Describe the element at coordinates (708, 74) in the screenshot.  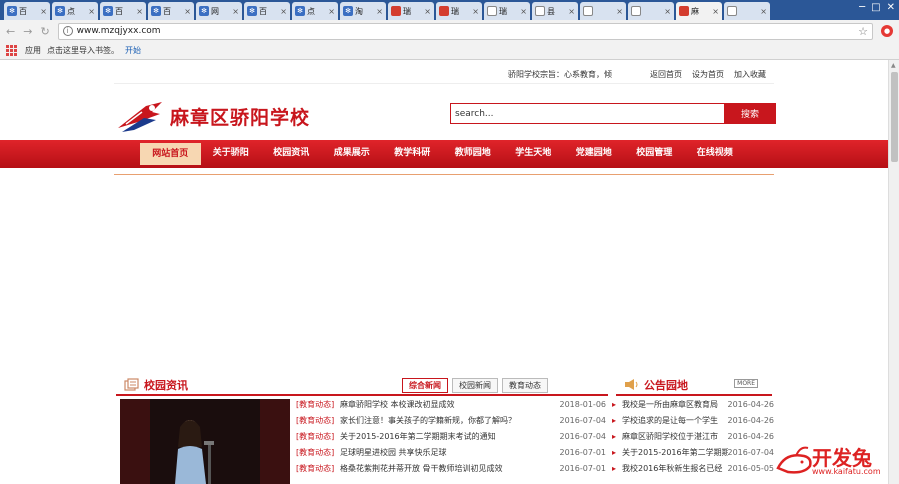
I see `set-homepage-link: 设为首页` at that location.